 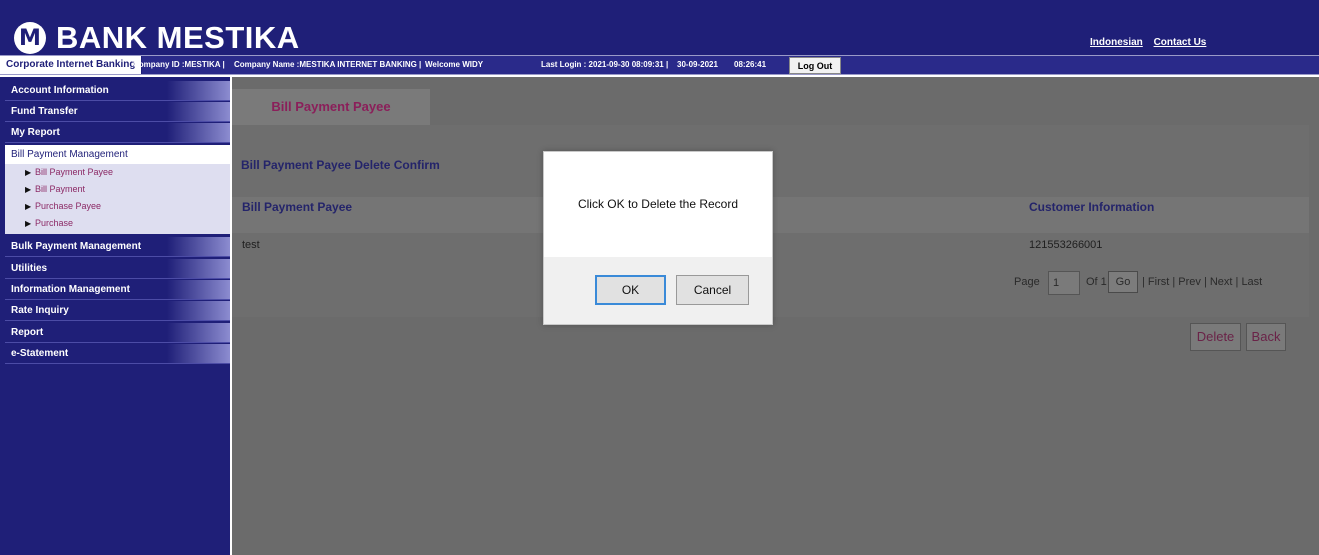 I want to click on dialog-button-bar: OK Cancel, so click(x=658, y=290).